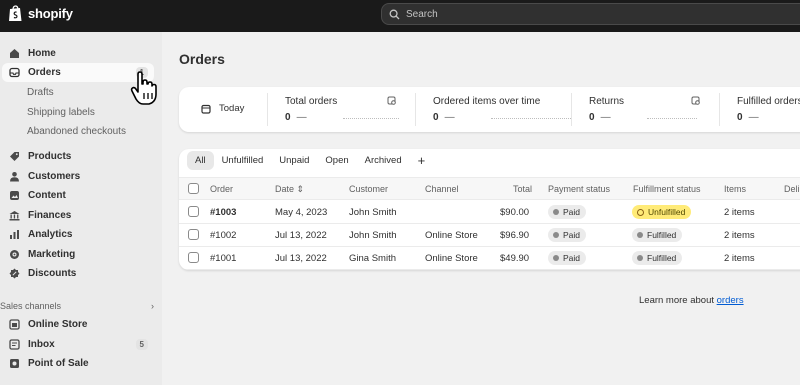 The width and height of the screenshot is (800, 385). What do you see at coordinates (44, 72) in the screenshot?
I see `sidebar-item-label: Orders` at bounding box center [44, 72].